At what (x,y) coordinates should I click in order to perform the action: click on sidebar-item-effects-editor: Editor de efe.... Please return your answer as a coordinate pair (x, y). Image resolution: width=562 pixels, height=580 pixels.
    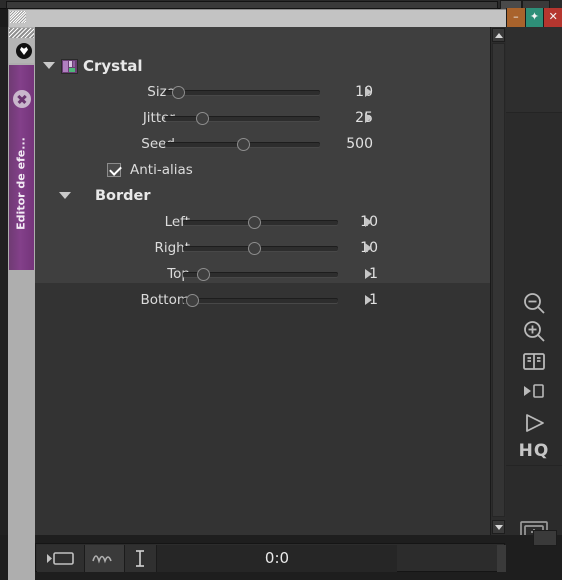
    Looking at the image, I should click on (21, 167).